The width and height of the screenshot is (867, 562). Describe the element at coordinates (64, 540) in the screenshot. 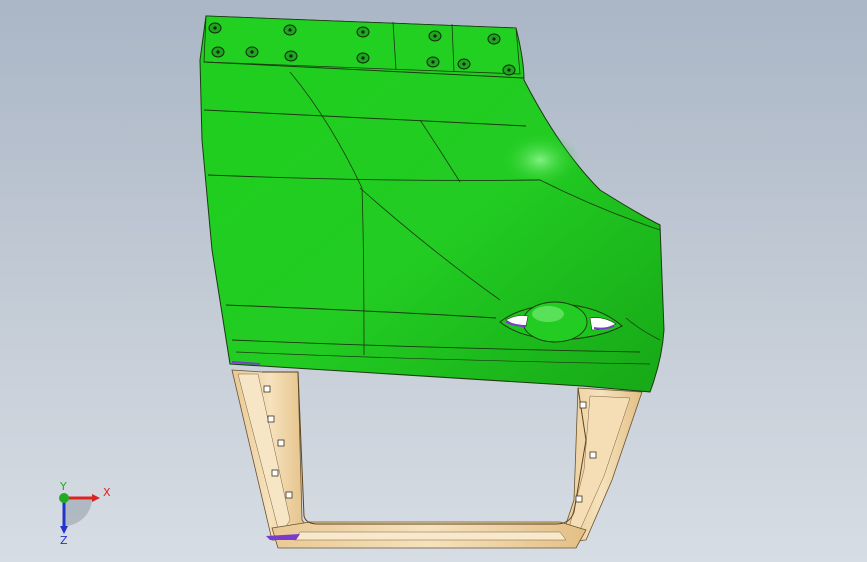

I see `z-axis-label: Z` at that location.